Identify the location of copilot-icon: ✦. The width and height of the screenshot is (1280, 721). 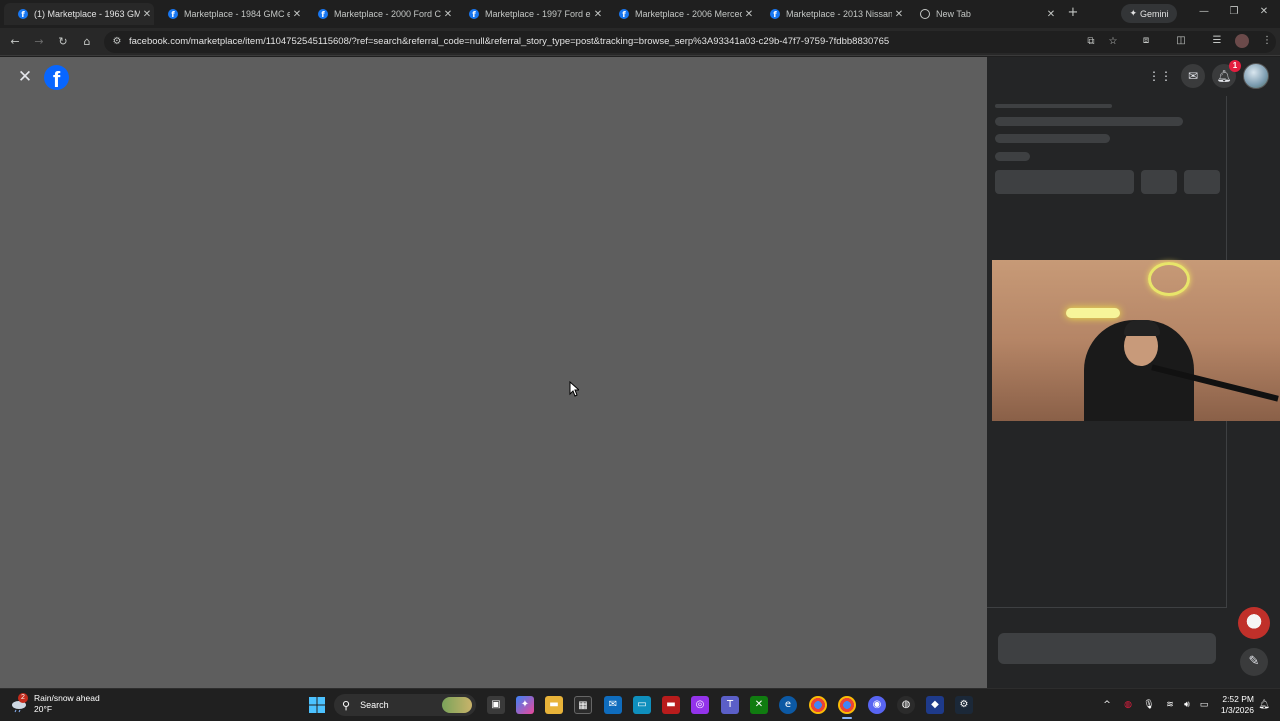
(525, 705).